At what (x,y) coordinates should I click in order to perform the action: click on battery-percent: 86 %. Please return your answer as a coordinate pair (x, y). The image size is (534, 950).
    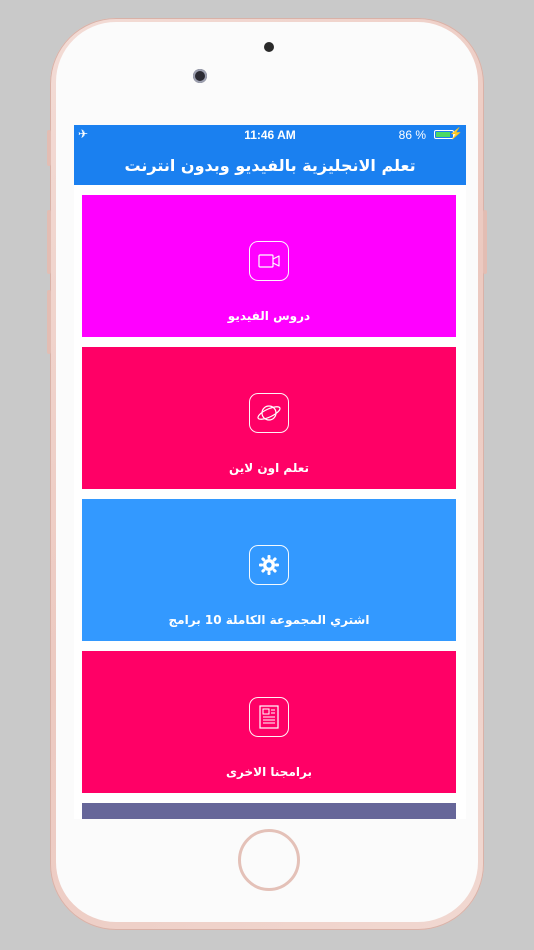
    Looking at the image, I should click on (412, 135).